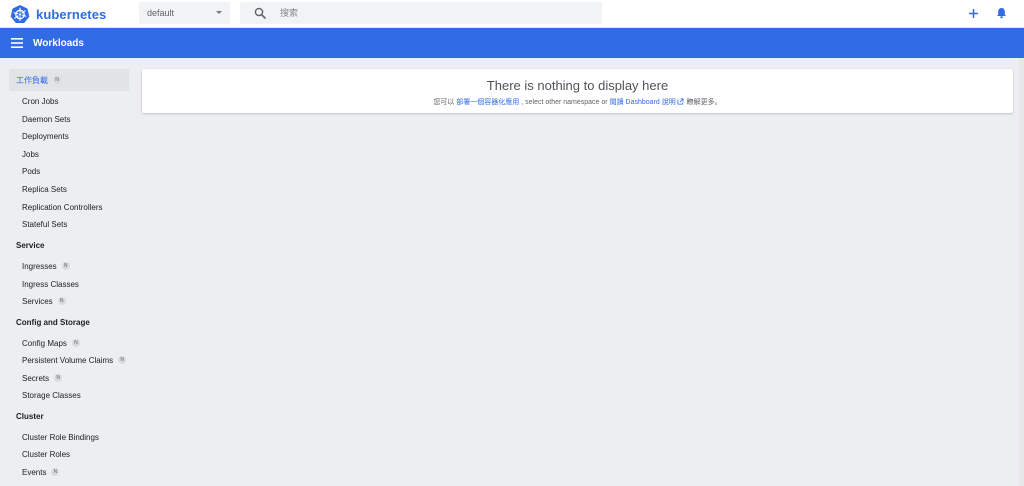 This screenshot has height=486, width=1024. What do you see at coordinates (219, 12) in the screenshot?
I see `dropdown-arrow-icon` at bounding box center [219, 12].